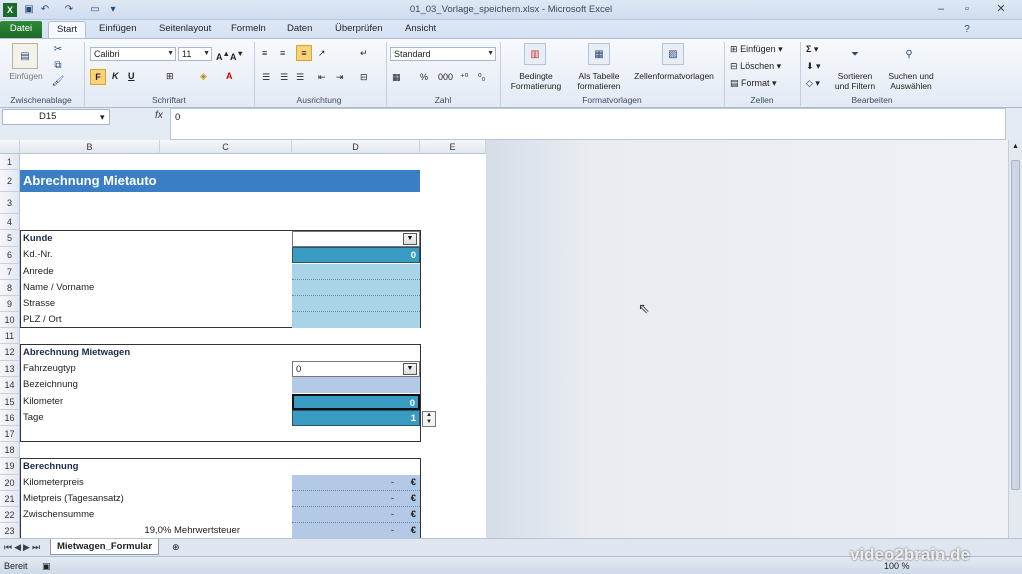  I want to click on help-icon: ?, so click(967, 30).